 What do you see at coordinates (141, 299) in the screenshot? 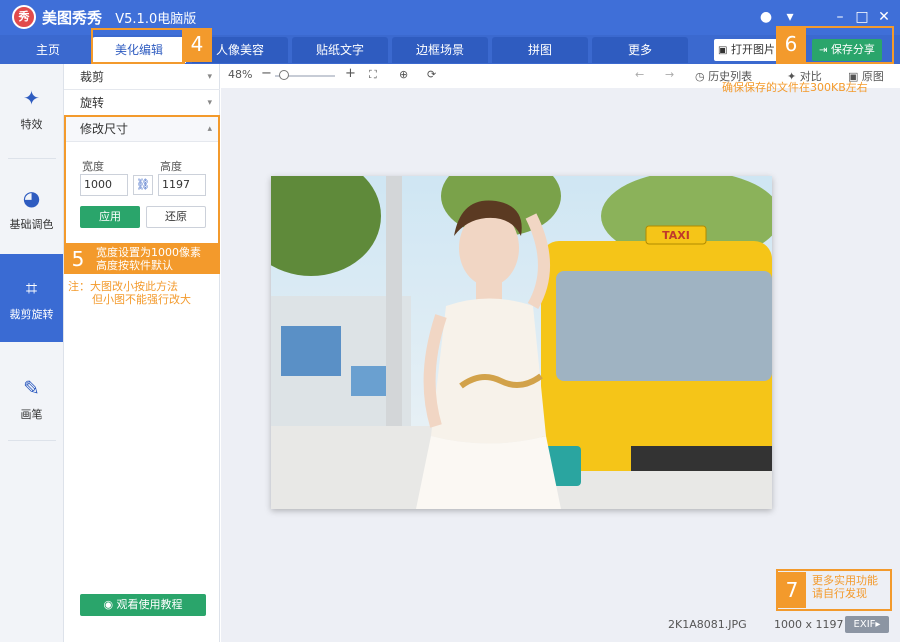
I see `annotation-5b-line2: 但小图不能强行改大` at bounding box center [141, 299].